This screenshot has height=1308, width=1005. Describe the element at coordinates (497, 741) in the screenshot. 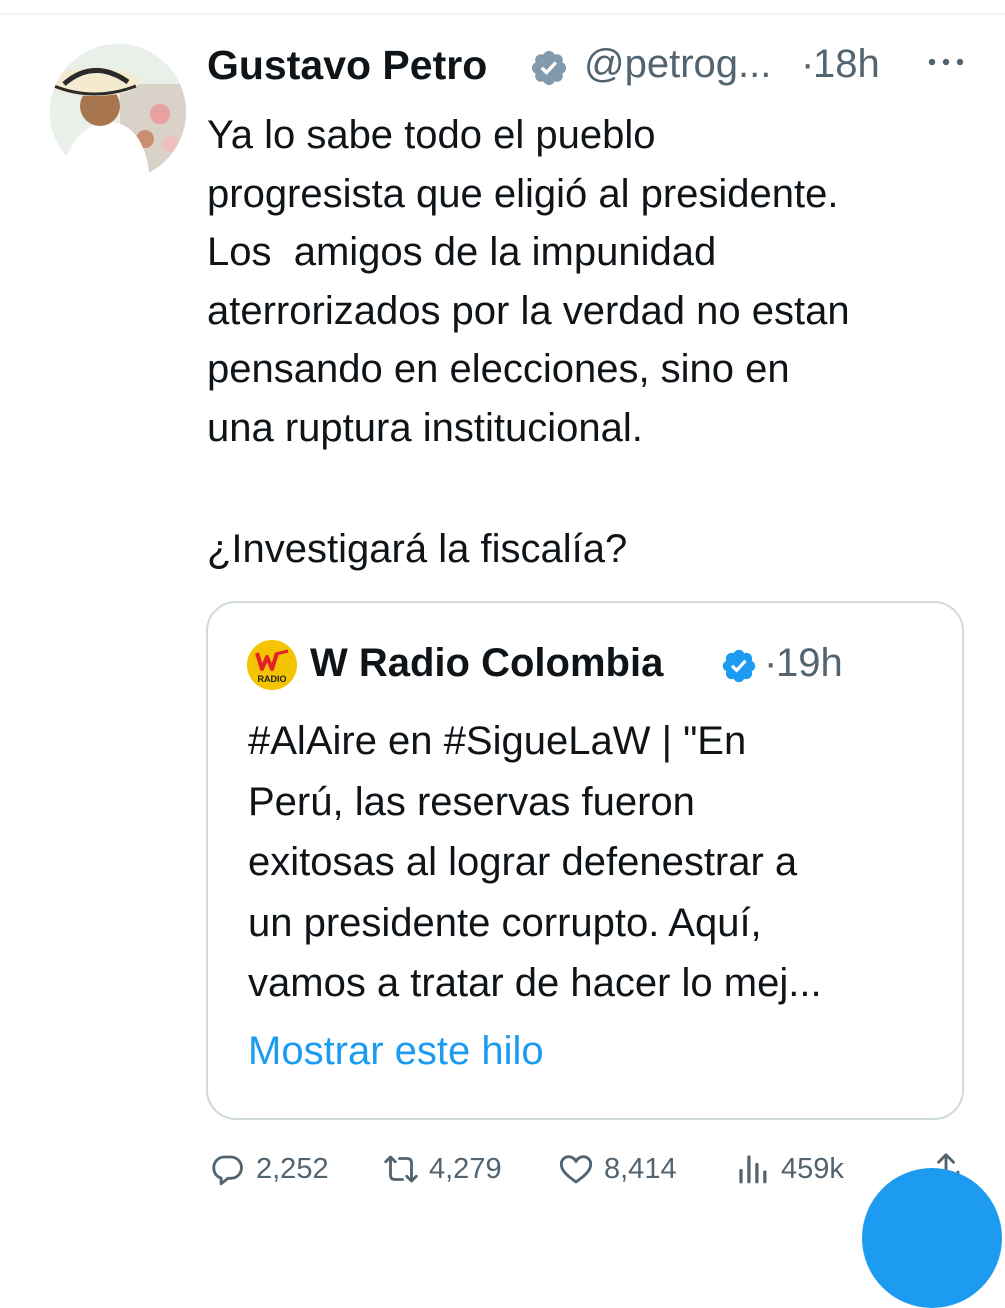

I see `quote-text-line: #AlAire en #SigueLaW | "En` at that location.